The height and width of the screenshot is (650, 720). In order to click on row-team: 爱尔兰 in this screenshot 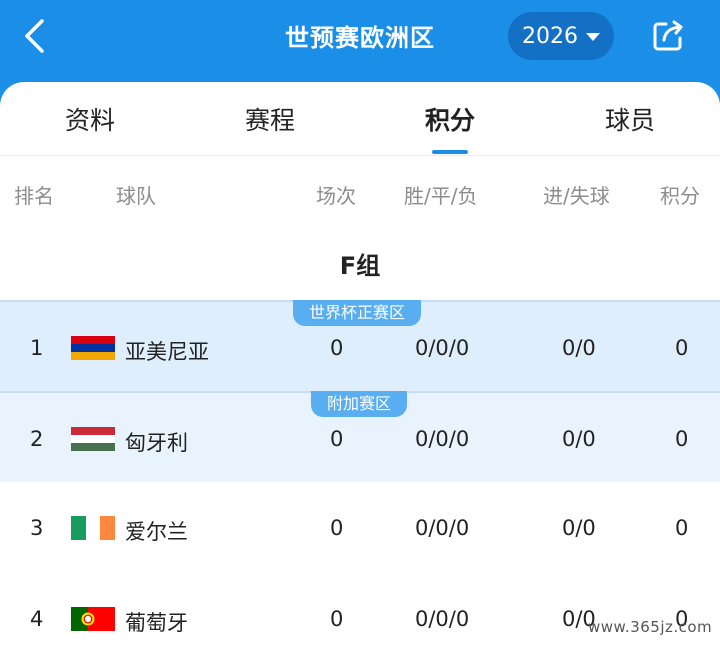, I will do `click(156, 532)`.